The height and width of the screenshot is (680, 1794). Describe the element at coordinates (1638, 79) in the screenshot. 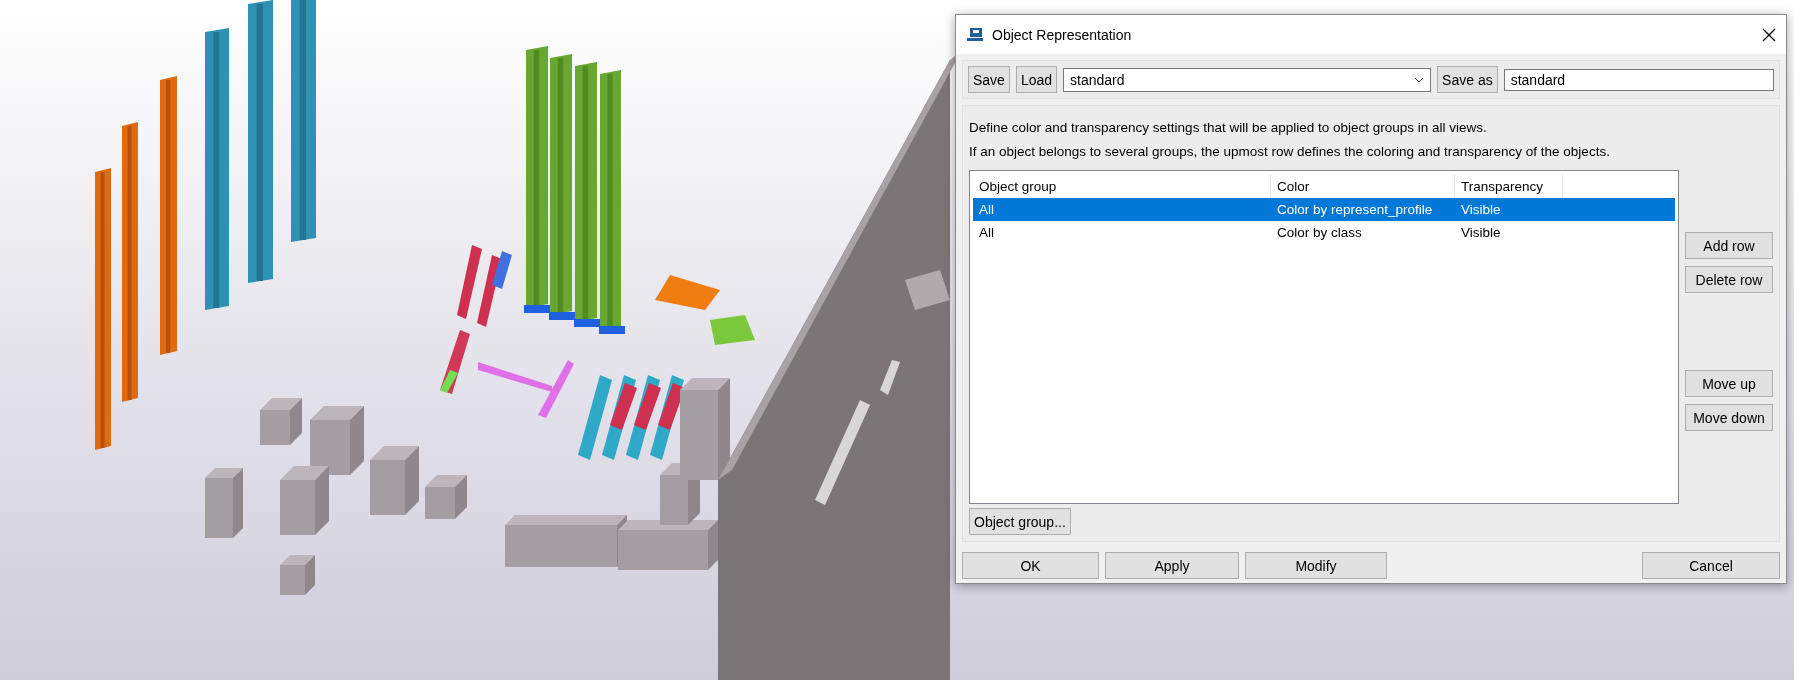

I see `save-as-name-field: standard` at that location.